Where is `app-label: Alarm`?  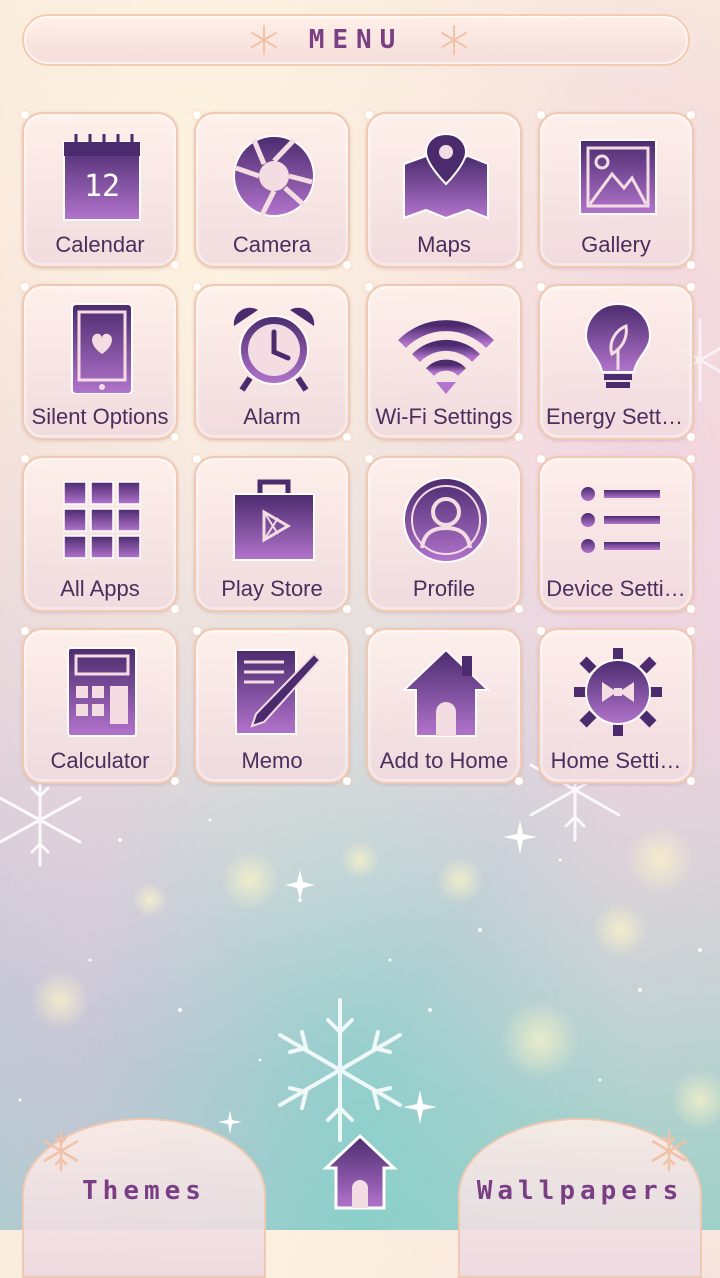
app-label: Alarm is located at coordinates (272, 416).